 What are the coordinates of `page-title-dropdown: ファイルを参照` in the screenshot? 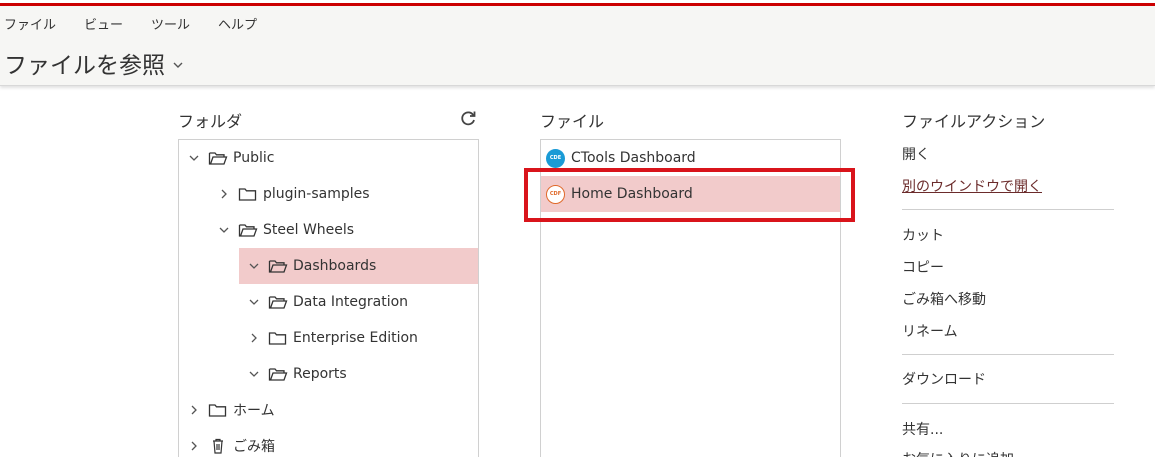 It's located at (94, 63).